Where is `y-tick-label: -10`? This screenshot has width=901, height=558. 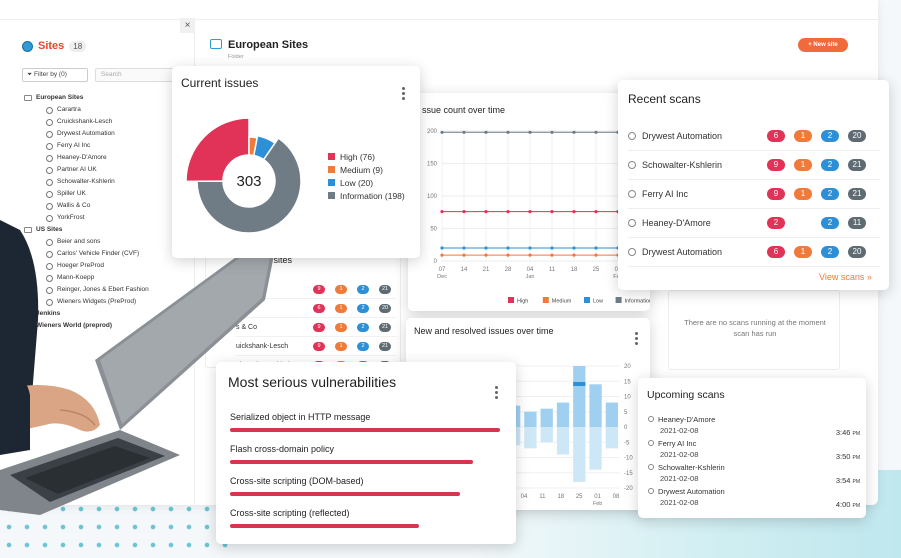
y-tick-label: -10 is located at coordinates (628, 459).